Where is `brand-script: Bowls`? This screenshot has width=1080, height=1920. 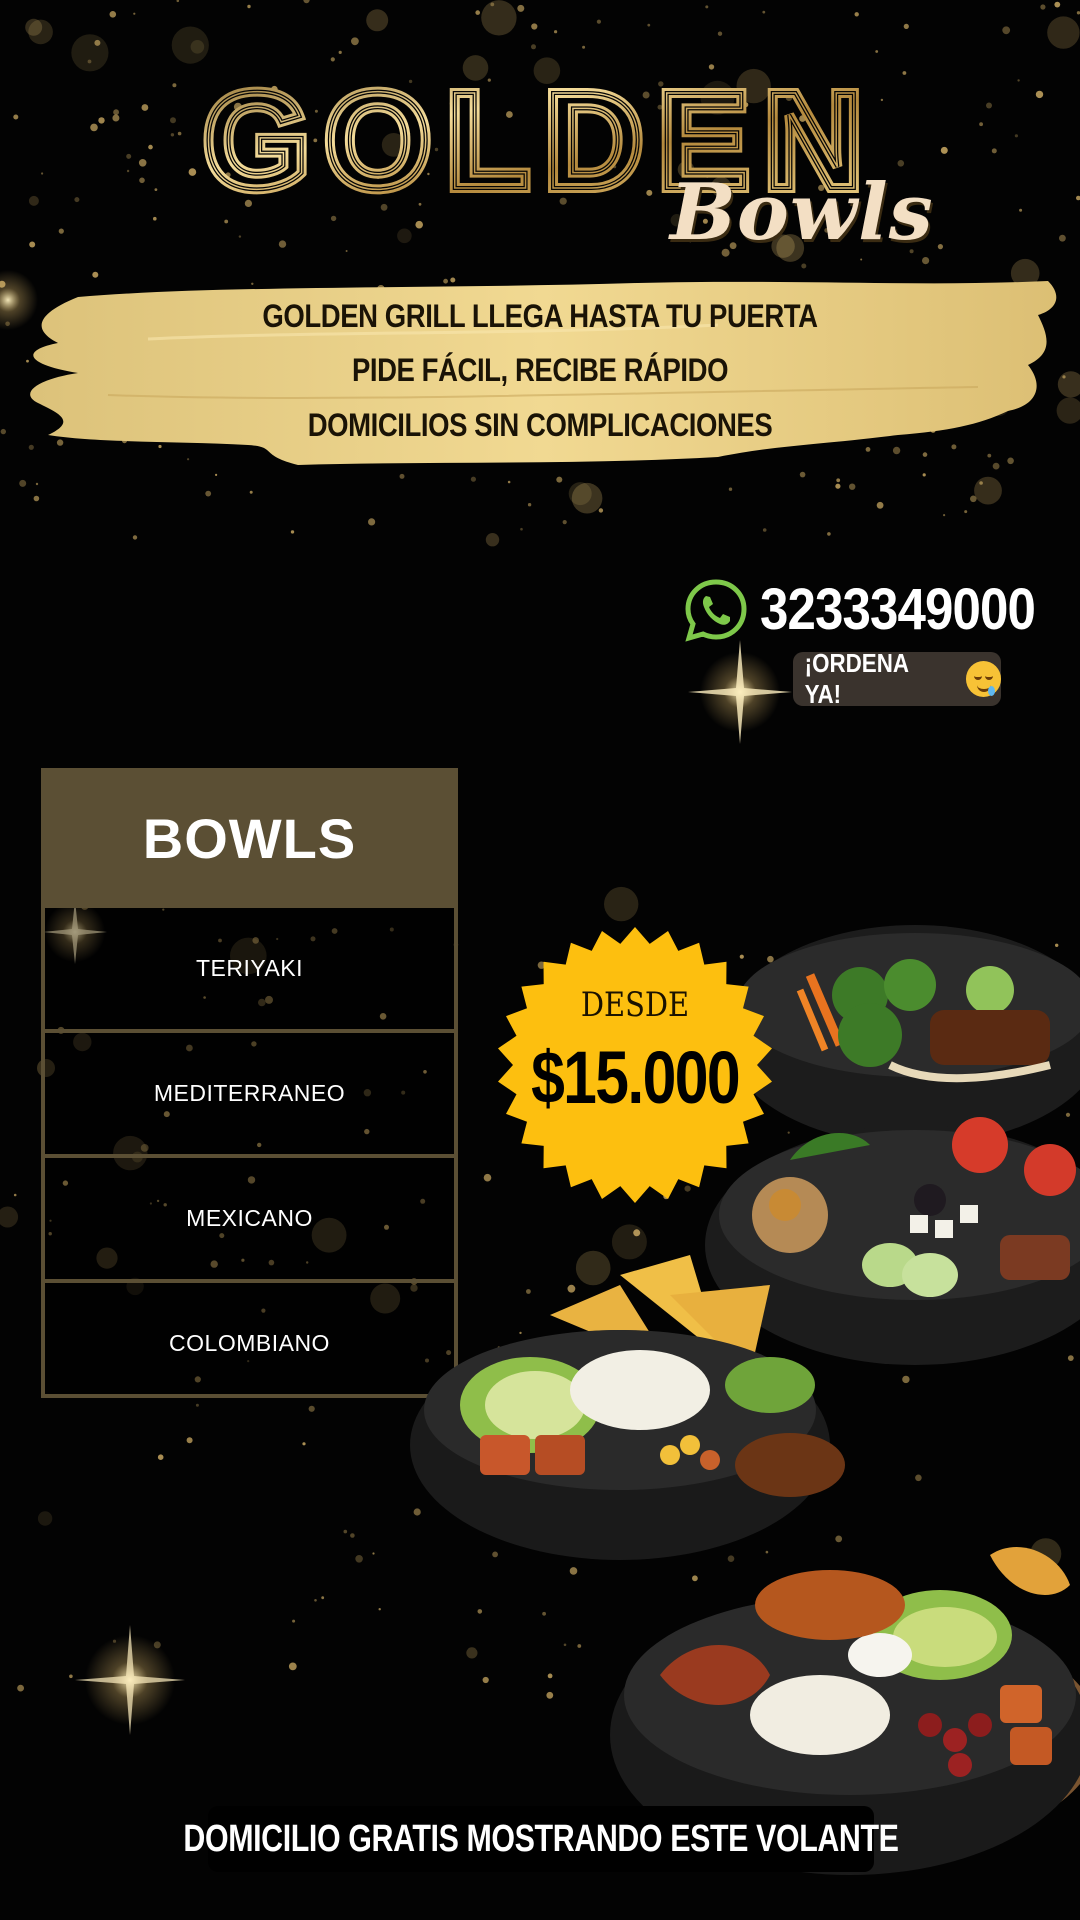 brand-script: Bowls is located at coordinates (802, 212).